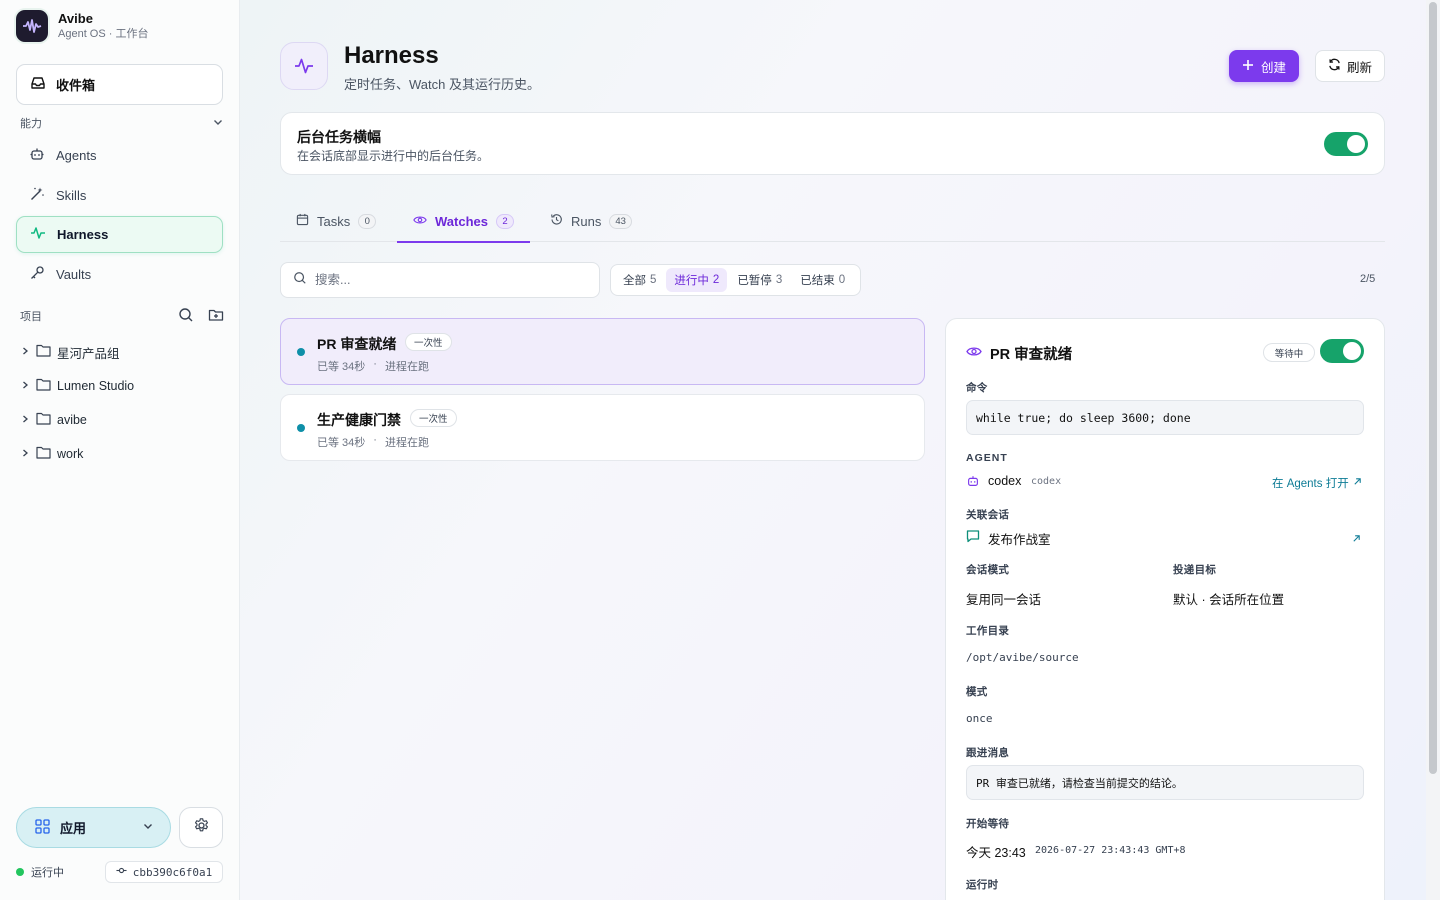  I want to click on activity-pulse-icon, so click(38, 234).